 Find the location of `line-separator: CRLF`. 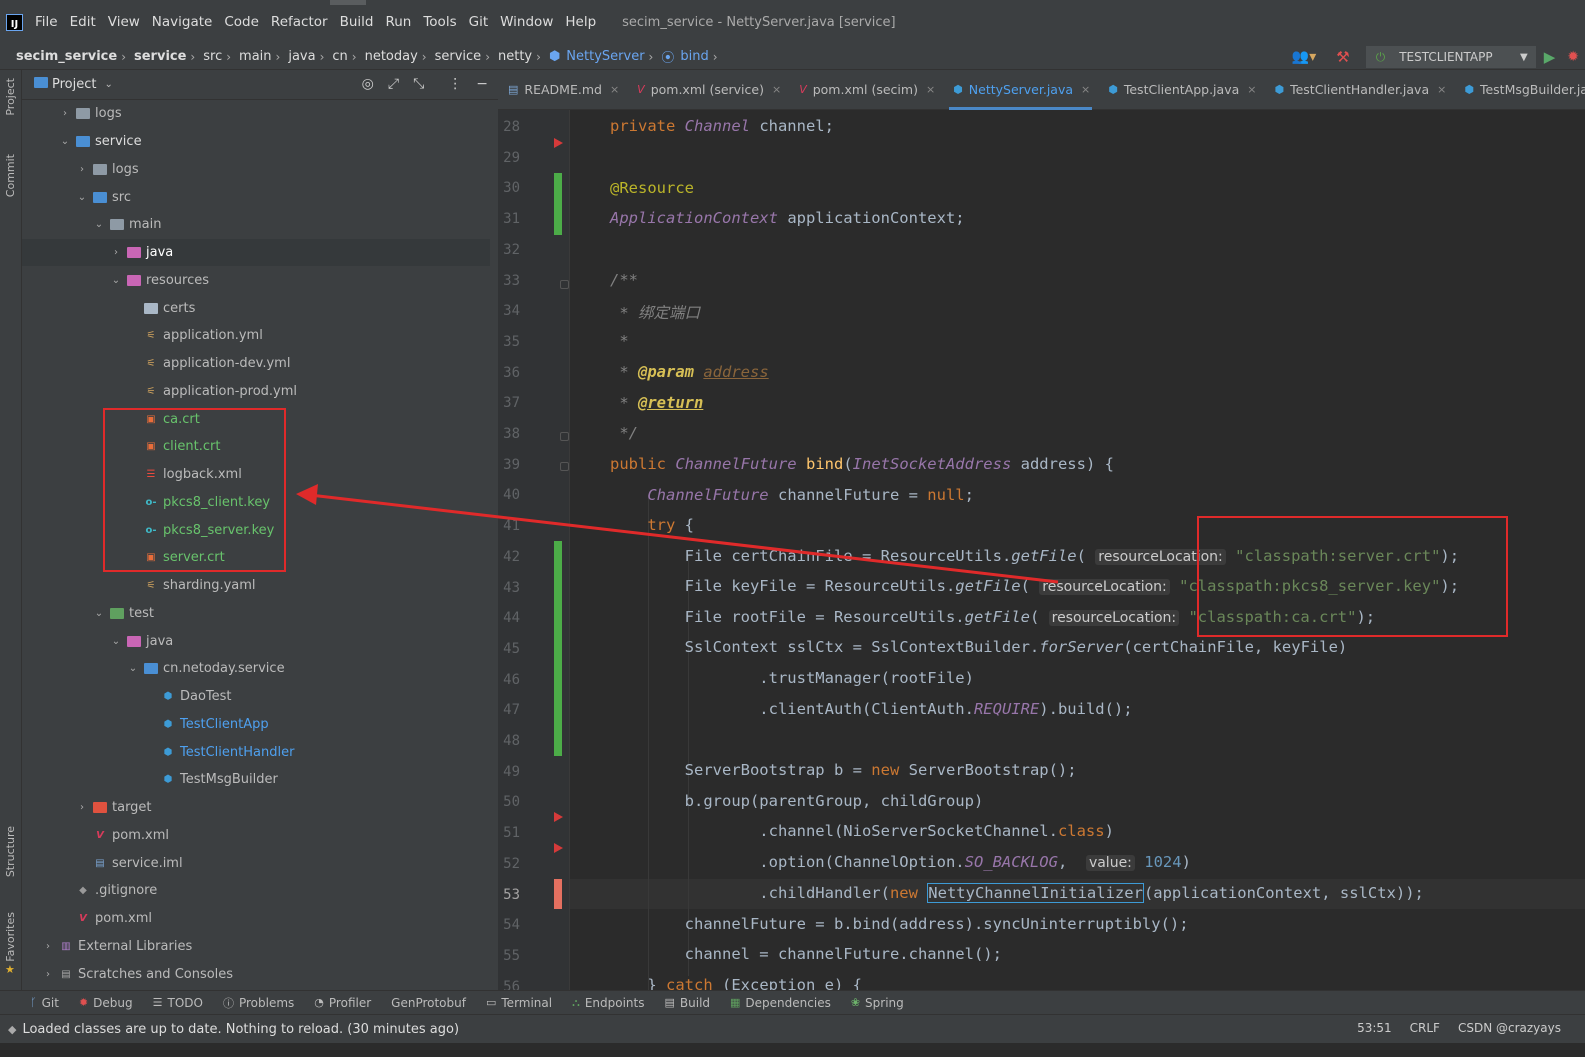

line-separator: CRLF is located at coordinates (1425, 1028).